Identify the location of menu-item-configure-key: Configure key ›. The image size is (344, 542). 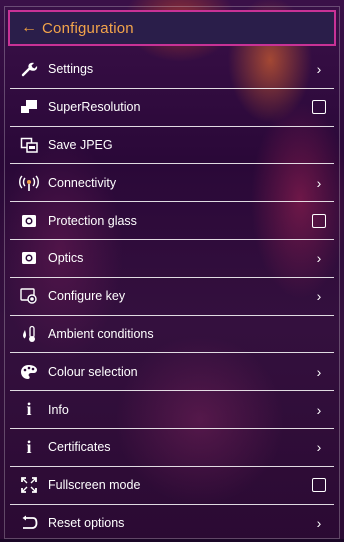
(172, 297).